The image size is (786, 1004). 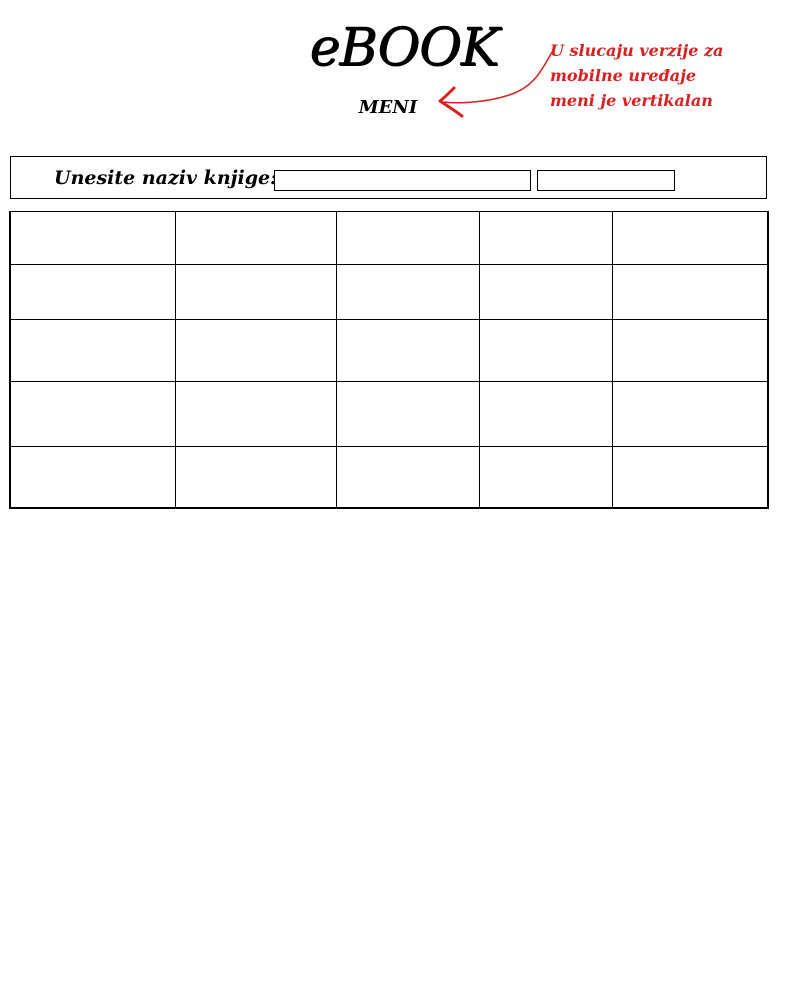 I want to click on menu-link: MENI, so click(x=388, y=108).